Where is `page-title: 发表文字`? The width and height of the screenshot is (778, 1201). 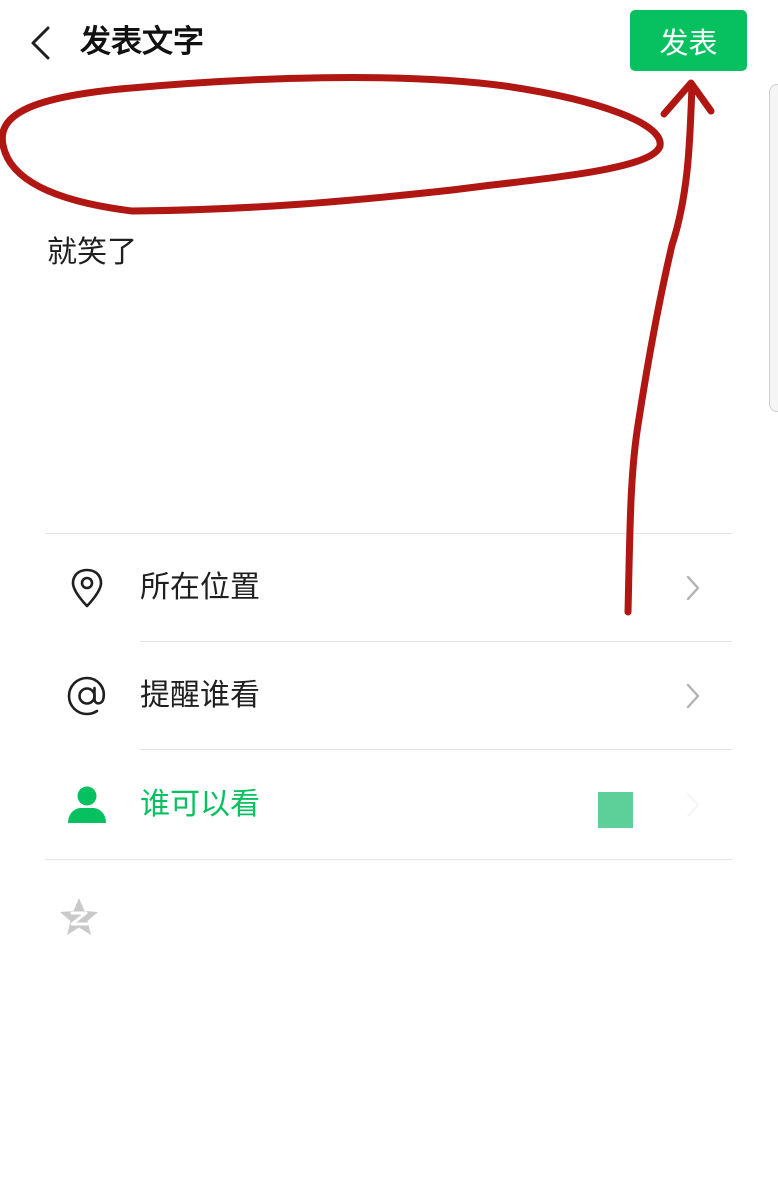 page-title: 发表文字 is located at coordinates (142, 42).